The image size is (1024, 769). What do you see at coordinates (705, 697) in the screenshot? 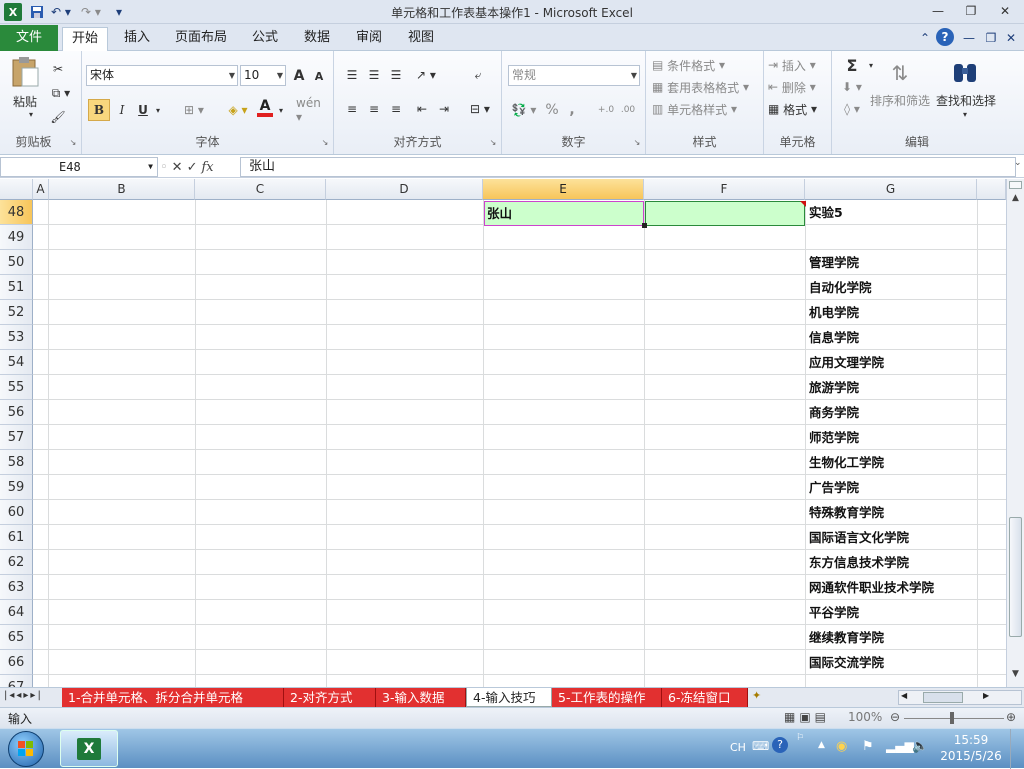
I see `sheet-tab-6: 6-冻结窗口` at bounding box center [705, 697].